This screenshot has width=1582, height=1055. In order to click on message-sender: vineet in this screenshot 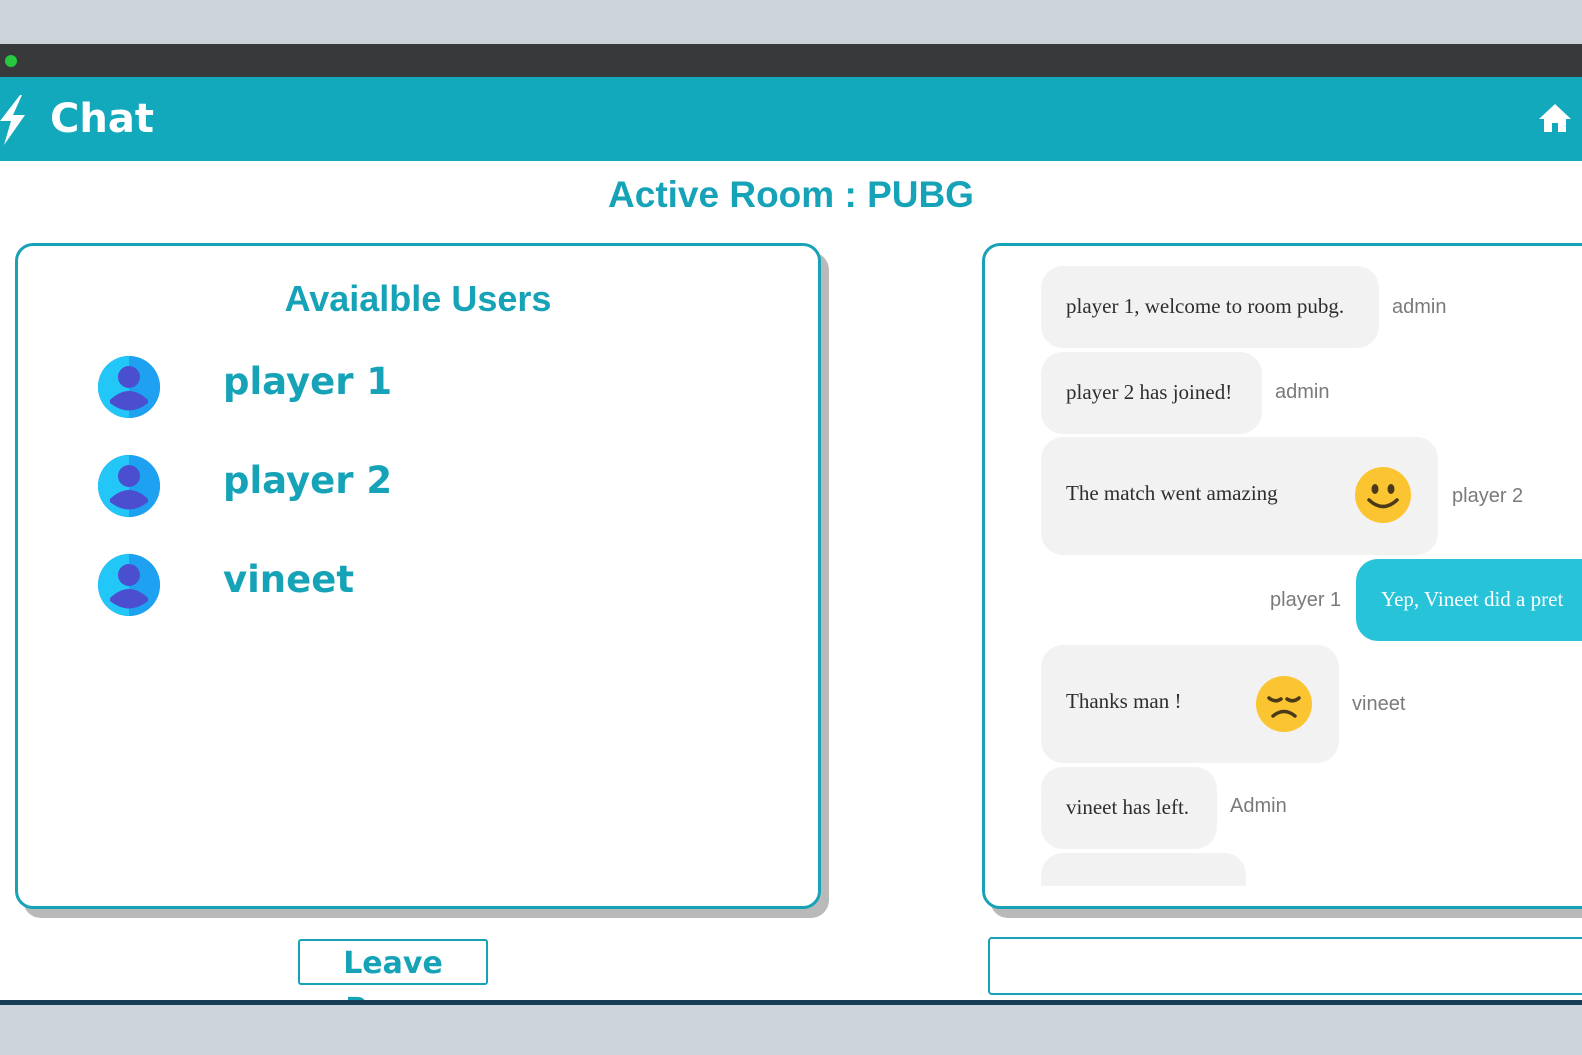, I will do `click(1379, 704)`.